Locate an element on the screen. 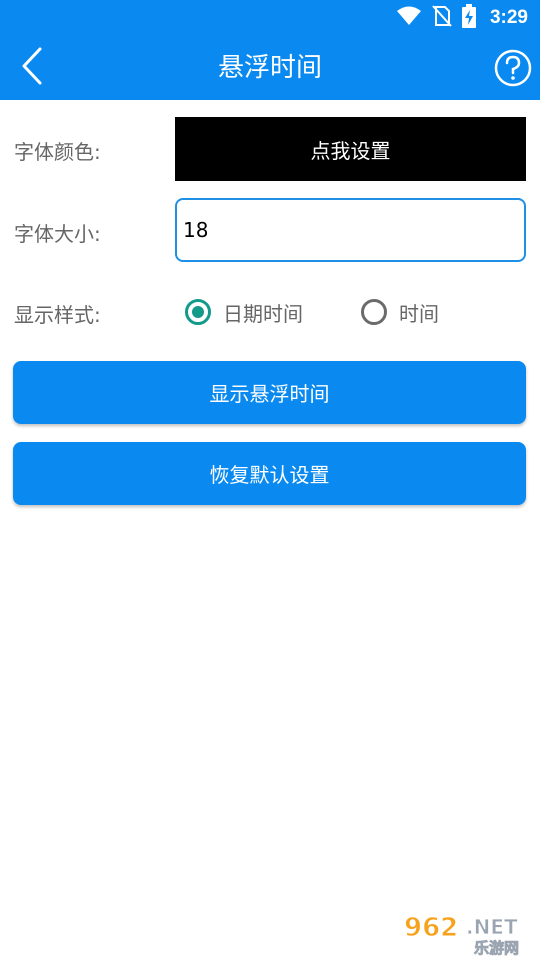 This screenshot has width=540, height=960. page-title: 悬浮时间 is located at coordinates (269, 68).